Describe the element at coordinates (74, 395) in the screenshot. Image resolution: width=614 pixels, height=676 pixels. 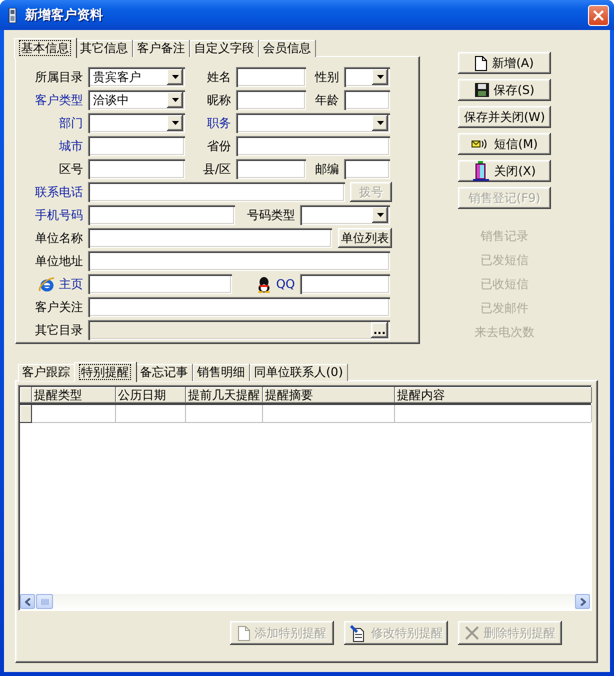
I see `column-header: 提醒类型` at that location.